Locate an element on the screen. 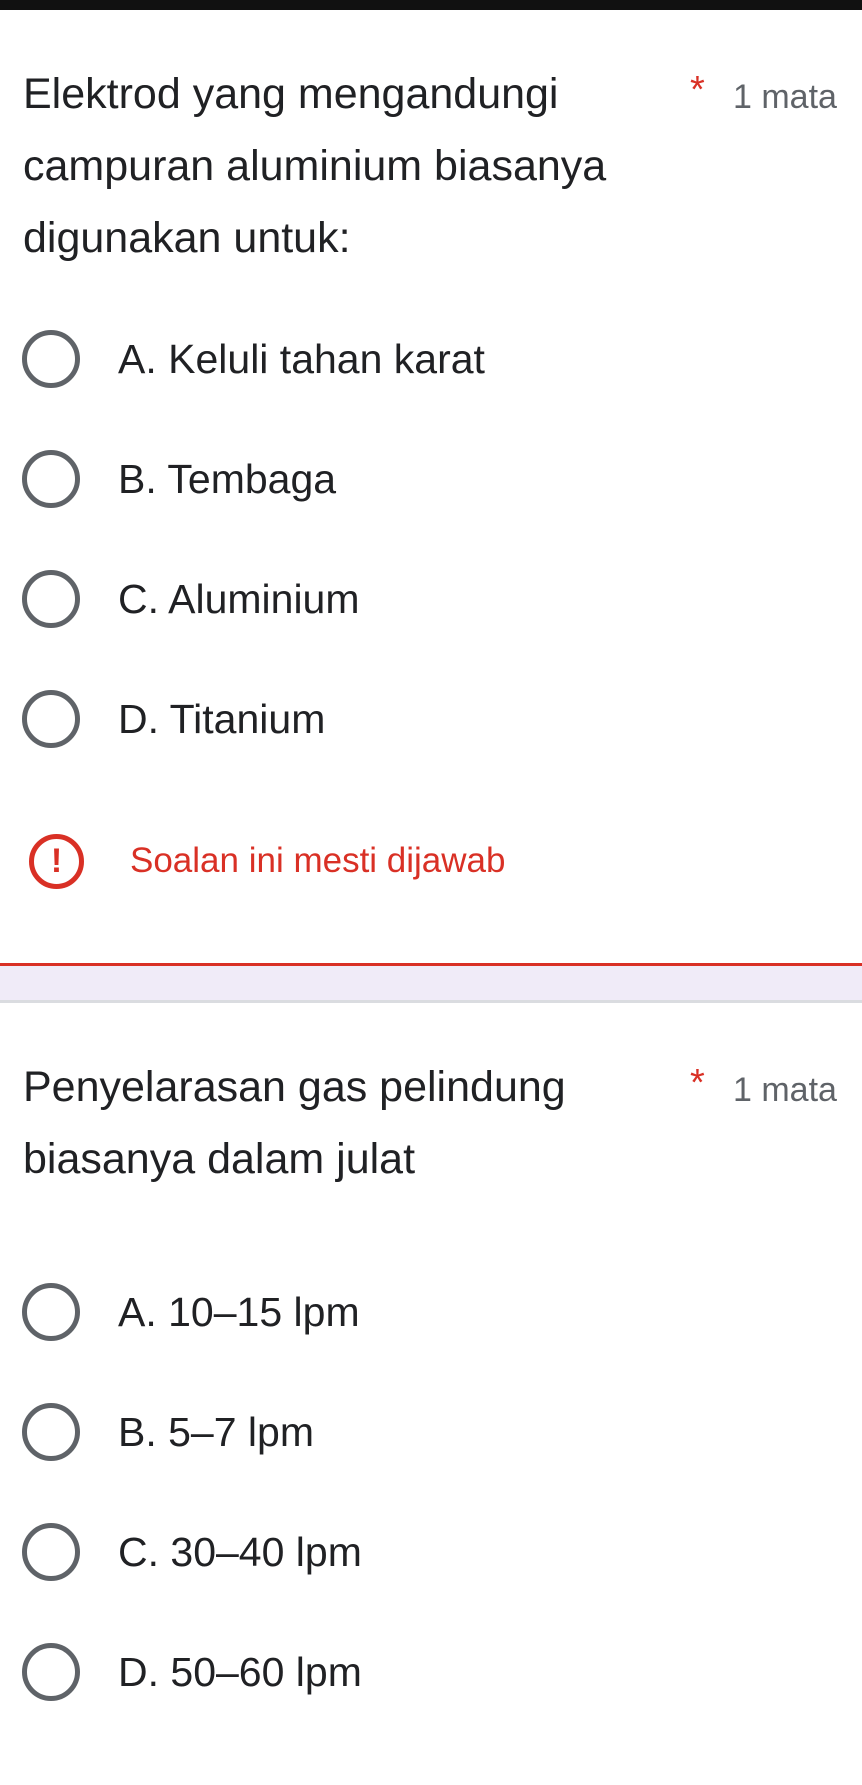 The image size is (862, 1785). validation-error: ! Soalan ini mesti dijawab is located at coordinates (431, 860).